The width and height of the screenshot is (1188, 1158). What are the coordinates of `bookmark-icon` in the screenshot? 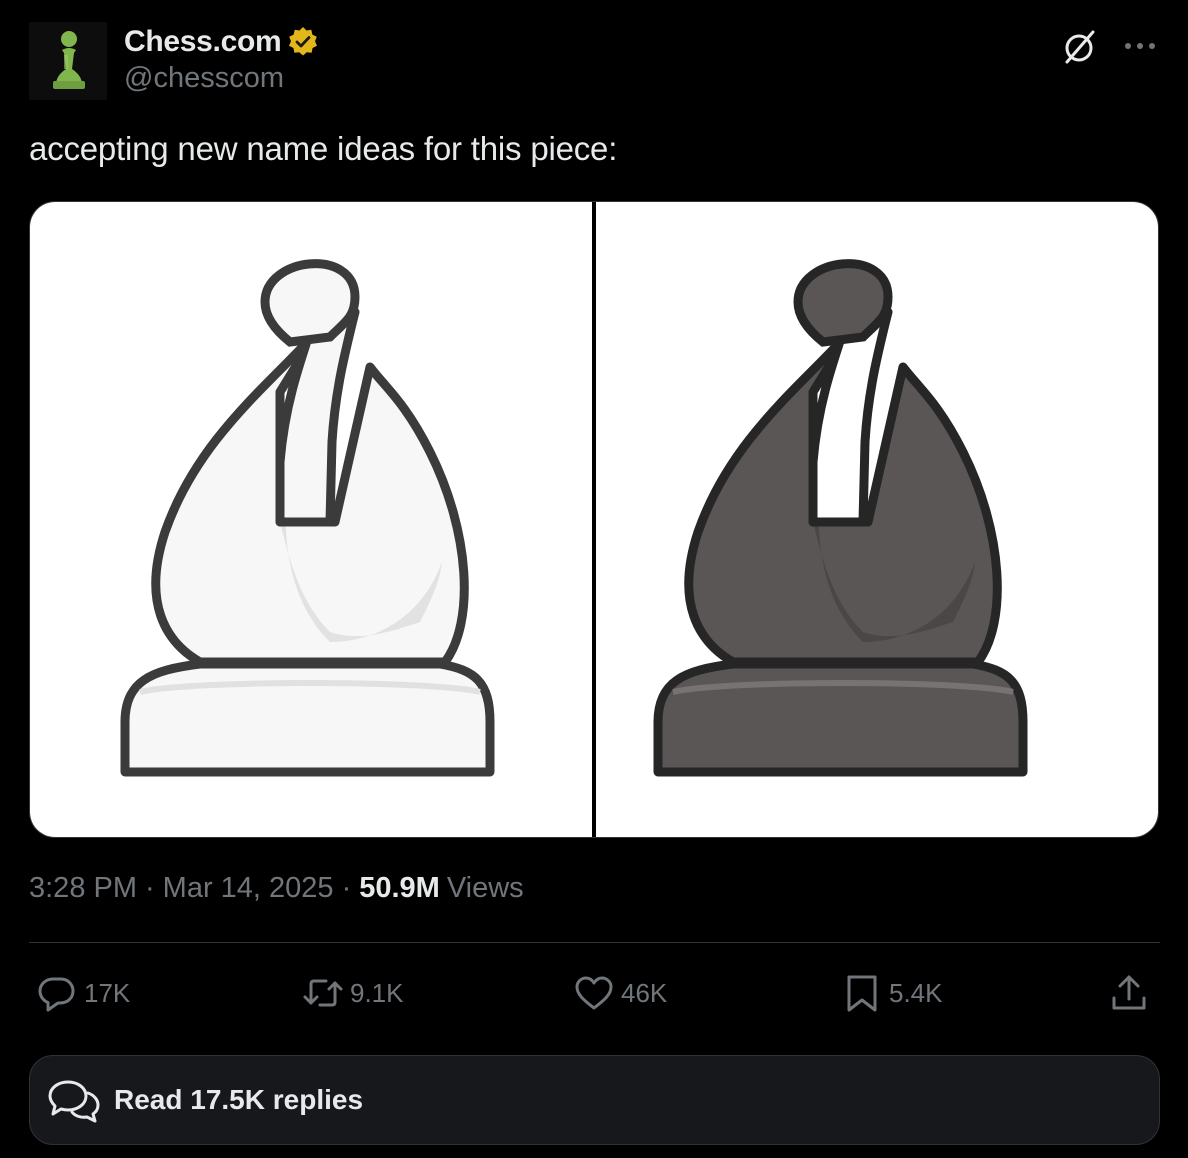 It's located at (862, 993).